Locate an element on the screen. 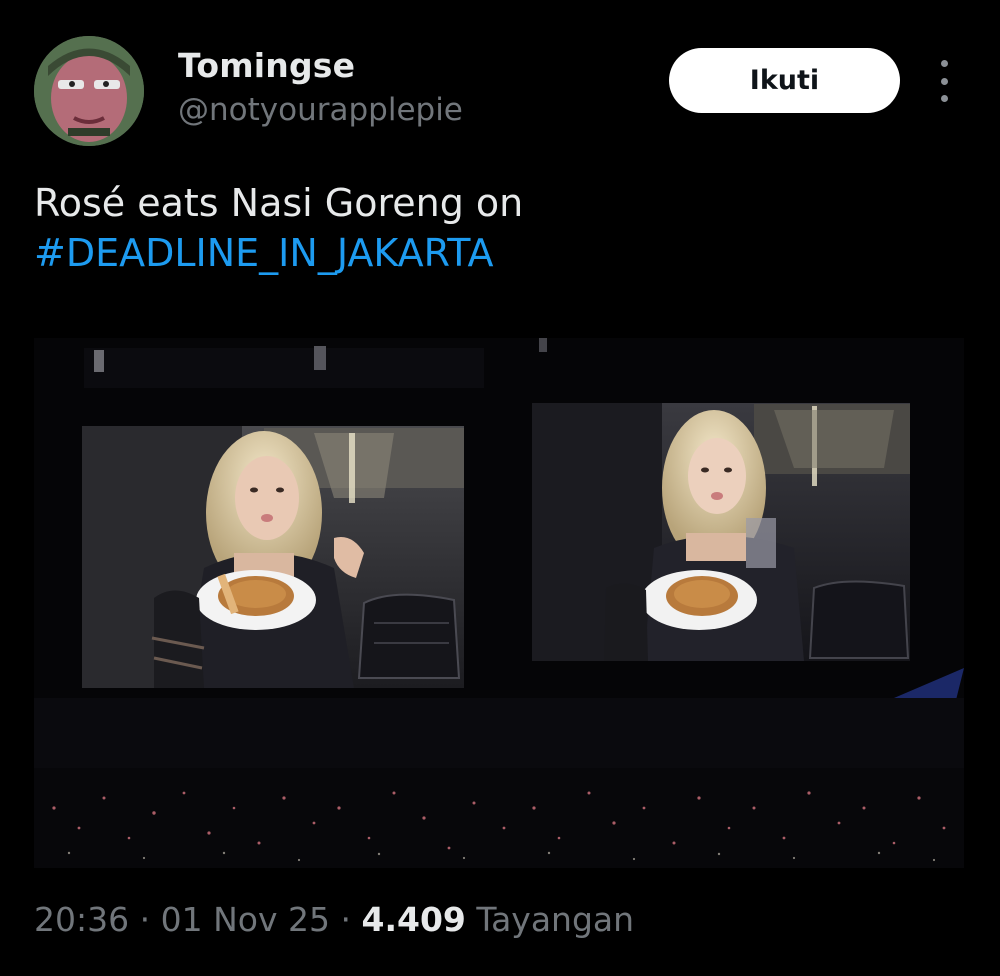 This screenshot has height=976, width=1000. user-handle: @notyourapplepie is located at coordinates (320, 110).